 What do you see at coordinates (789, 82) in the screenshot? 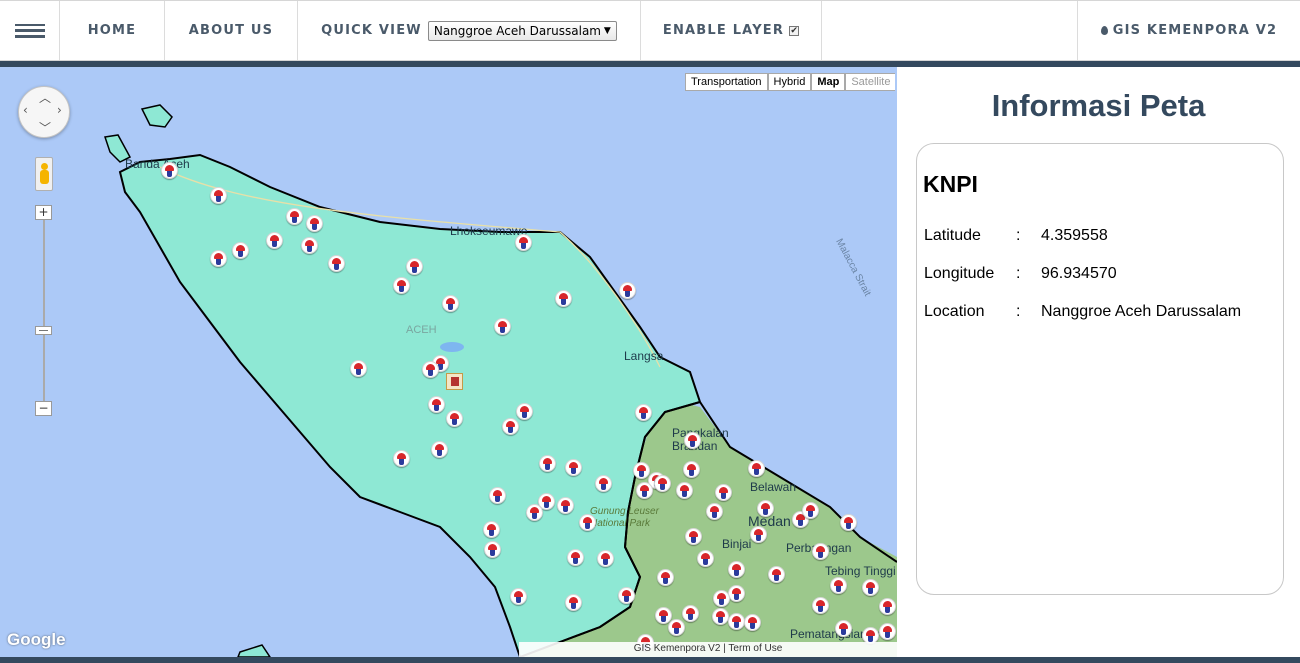
I see `map-type-hybrid-button: Hybrid` at bounding box center [789, 82].